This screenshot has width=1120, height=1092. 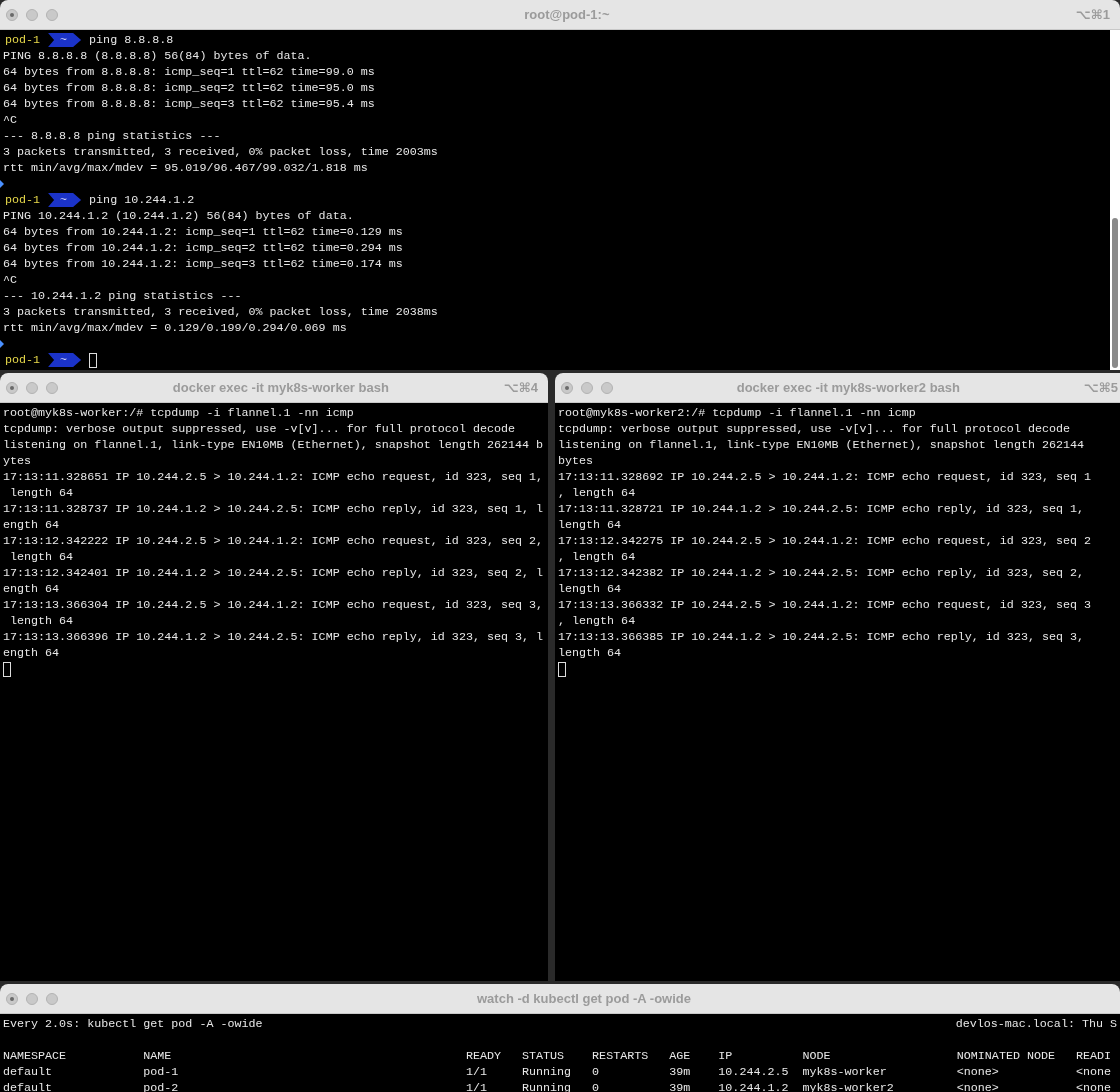 I want to click on window-title: root@pod-1:~, so click(x=567, y=14).